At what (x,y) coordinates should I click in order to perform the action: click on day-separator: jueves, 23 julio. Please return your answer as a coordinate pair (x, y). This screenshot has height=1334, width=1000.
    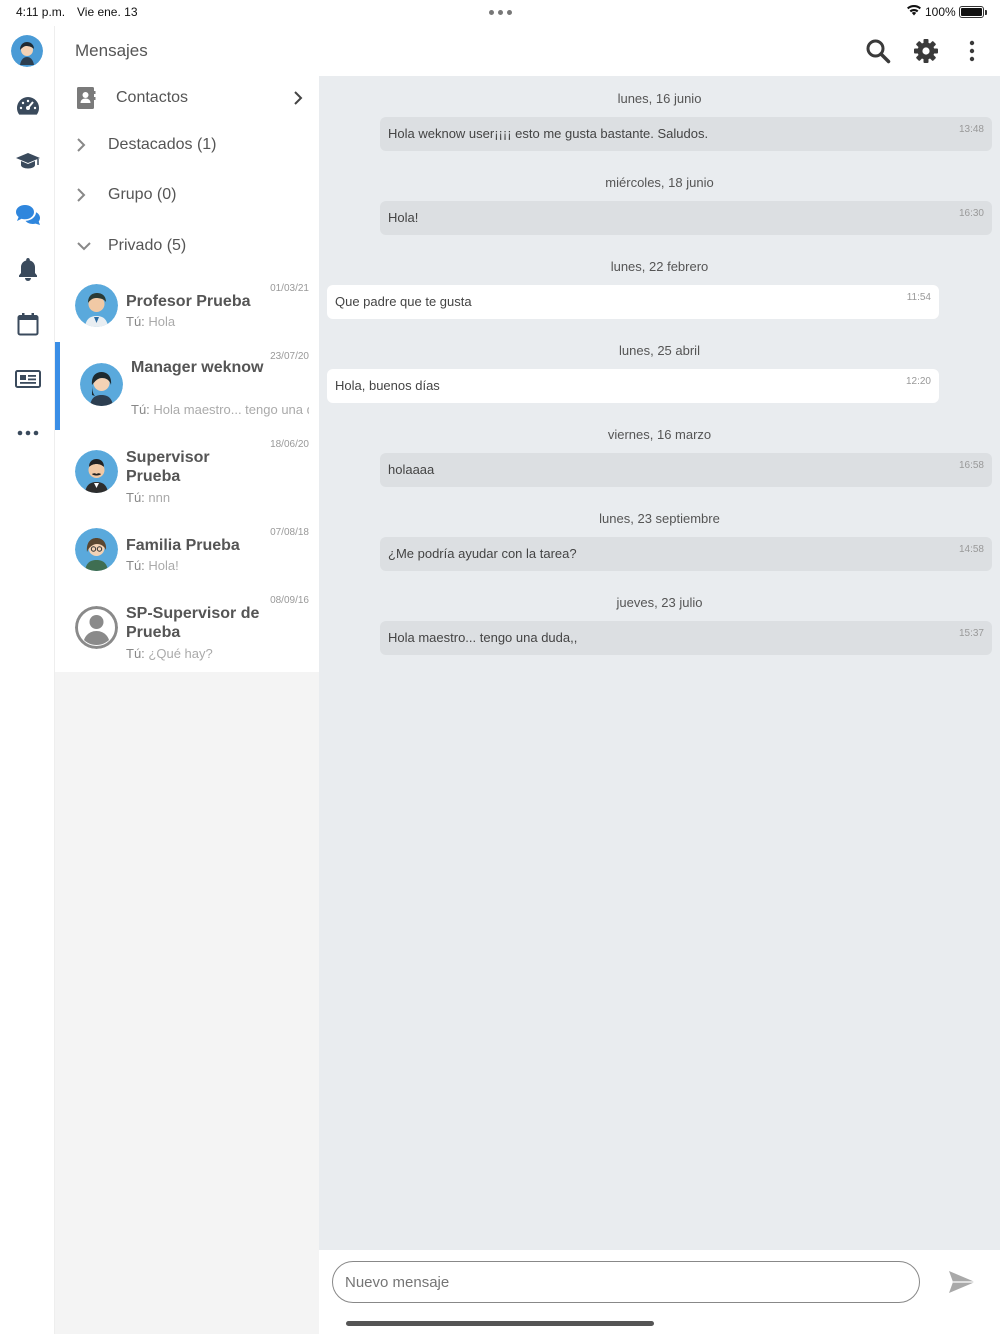
    Looking at the image, I should click on (659, 602).